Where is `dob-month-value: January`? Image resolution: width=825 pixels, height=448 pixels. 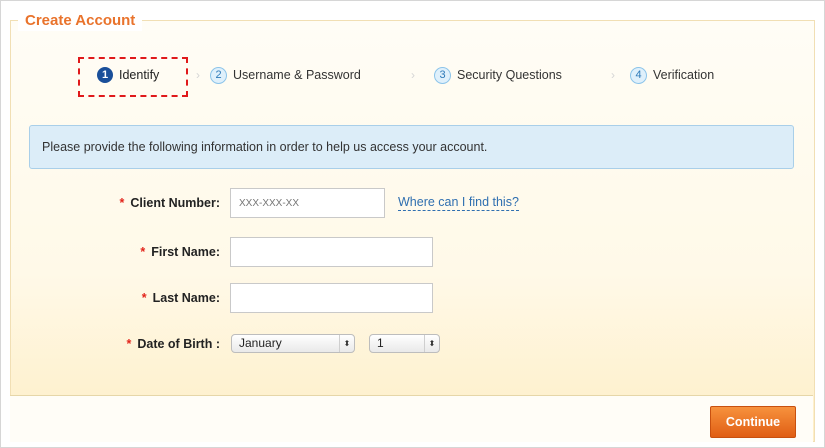 dob-month-value: January is located at coordinates (260, 343).